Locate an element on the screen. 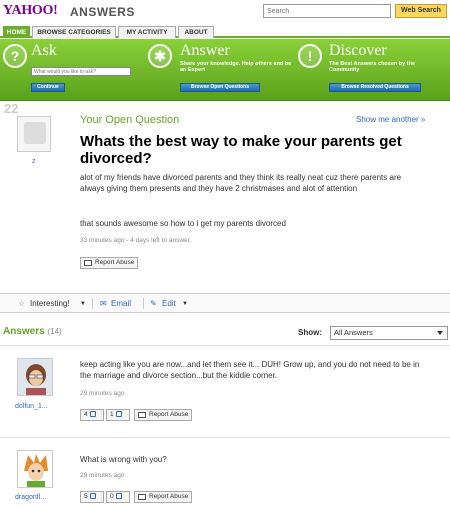 Image resolution: width=450 pixels, height=508 pixels. asker-avatar is located at coordinates (34, 134).